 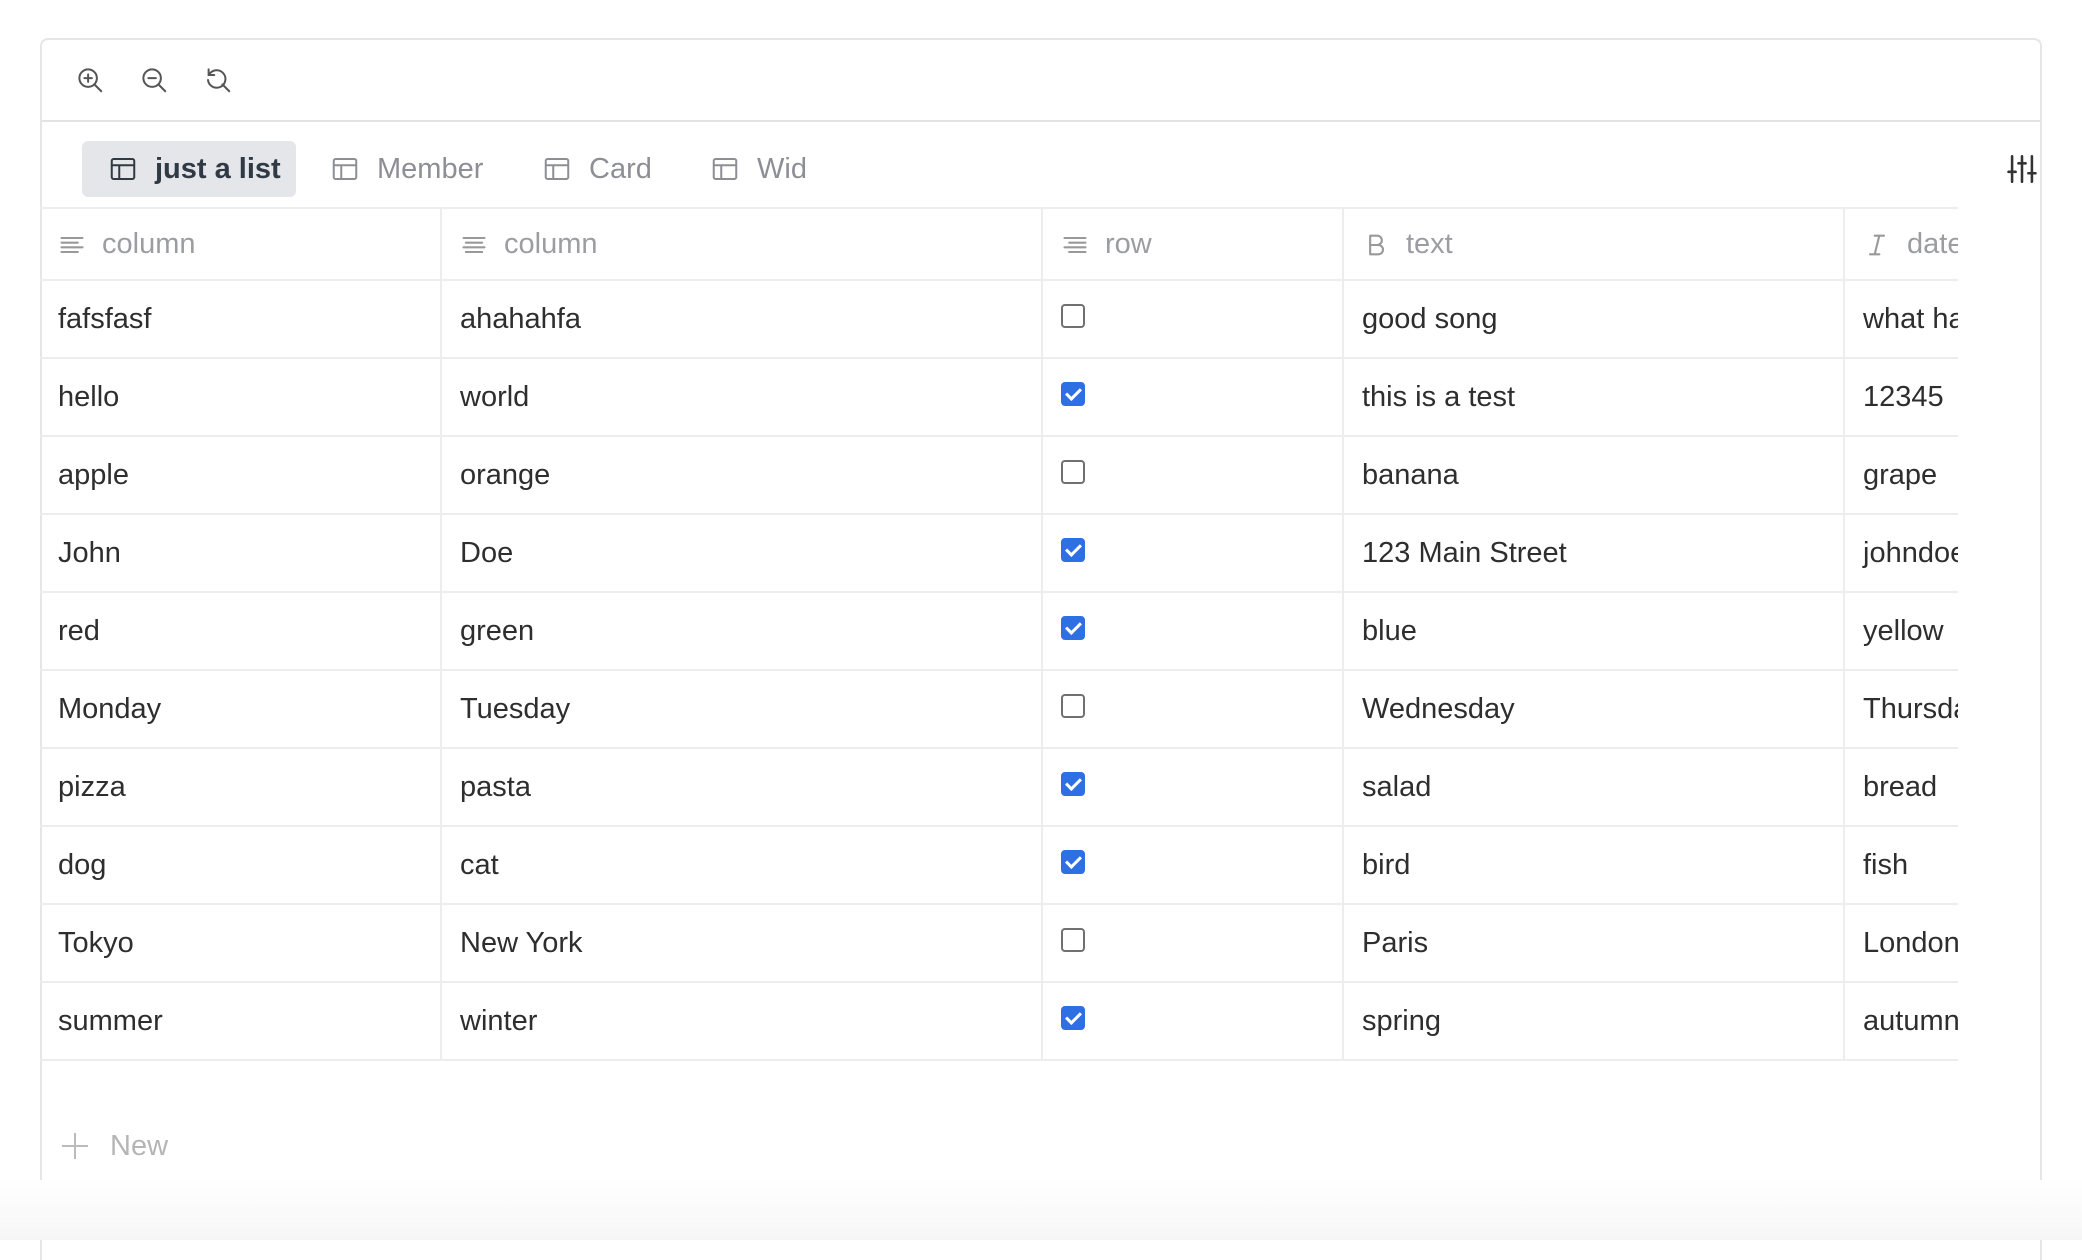 I want to click on table-cell: pasta, so click(x=741, y=787).